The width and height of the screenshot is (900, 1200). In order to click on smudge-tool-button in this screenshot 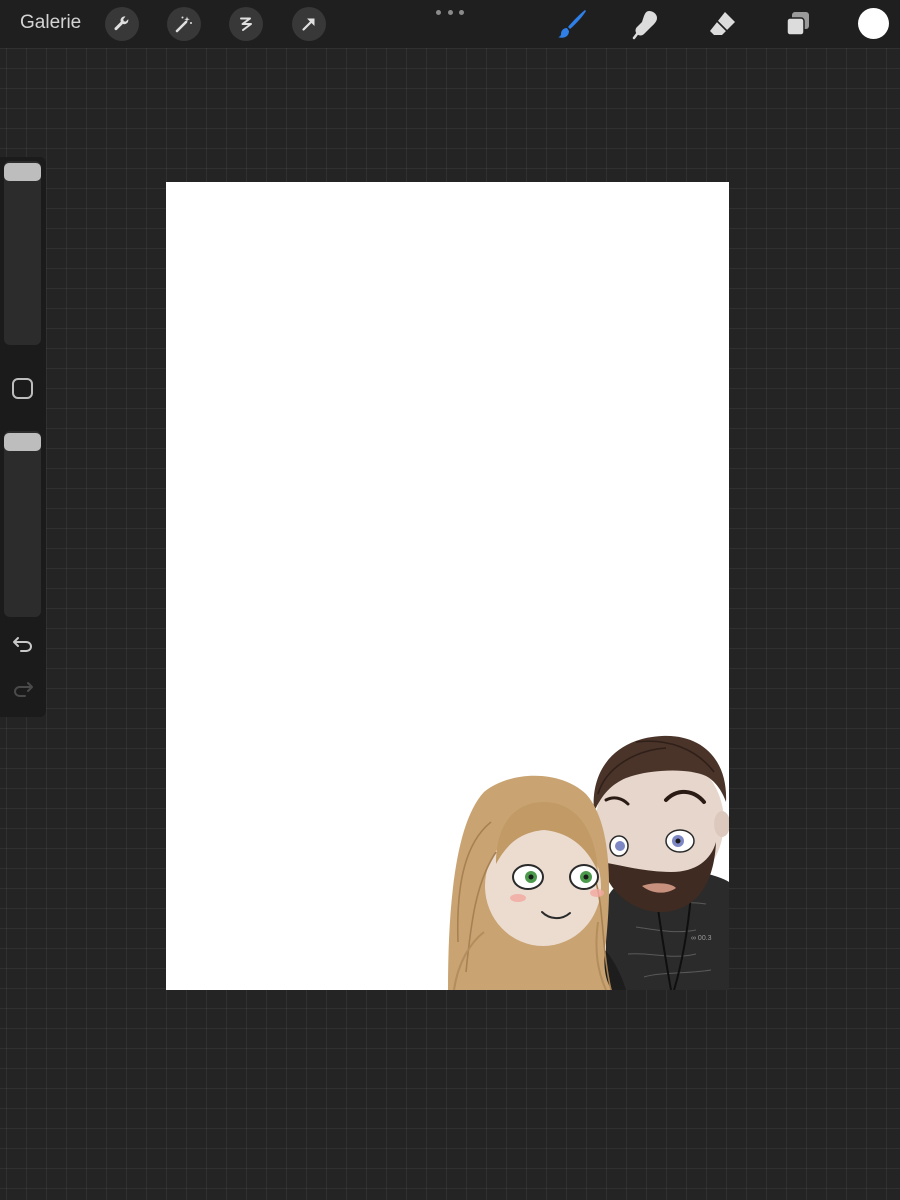, I will do `click(647, 24)`.